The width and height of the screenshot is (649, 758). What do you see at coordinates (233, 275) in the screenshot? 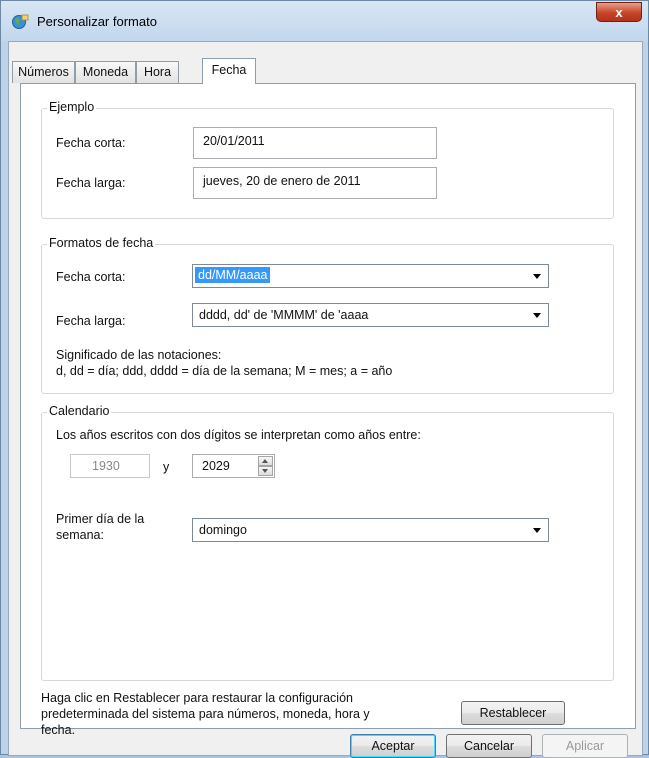
I see `combo-value: dd/MM/aaaa` at bounding box center [233, 275].